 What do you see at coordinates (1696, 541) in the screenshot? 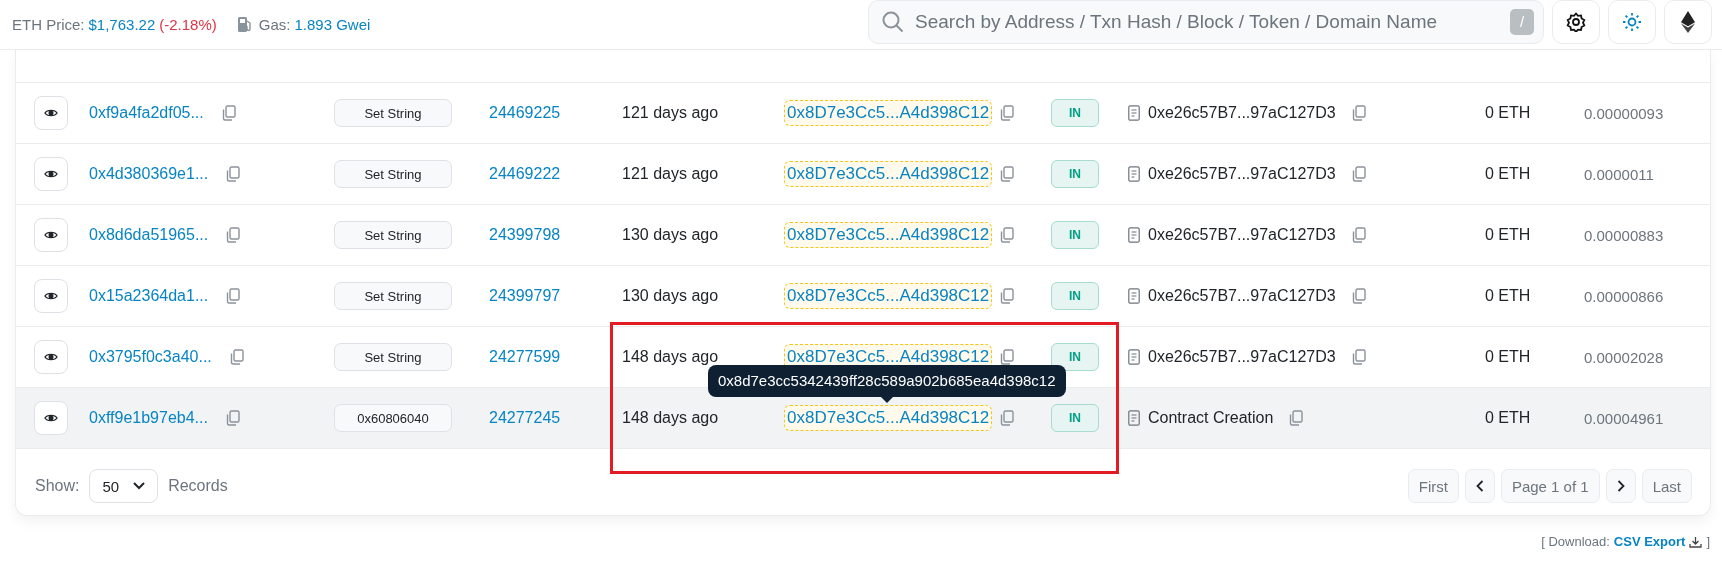
I see `download-icon` at bounding box center [1696, 541].